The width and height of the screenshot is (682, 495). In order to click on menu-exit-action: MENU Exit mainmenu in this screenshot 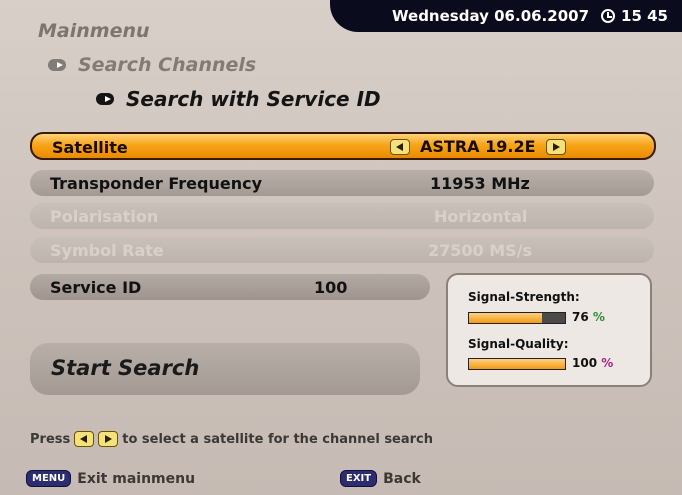, I will do `click(110, 478)`.